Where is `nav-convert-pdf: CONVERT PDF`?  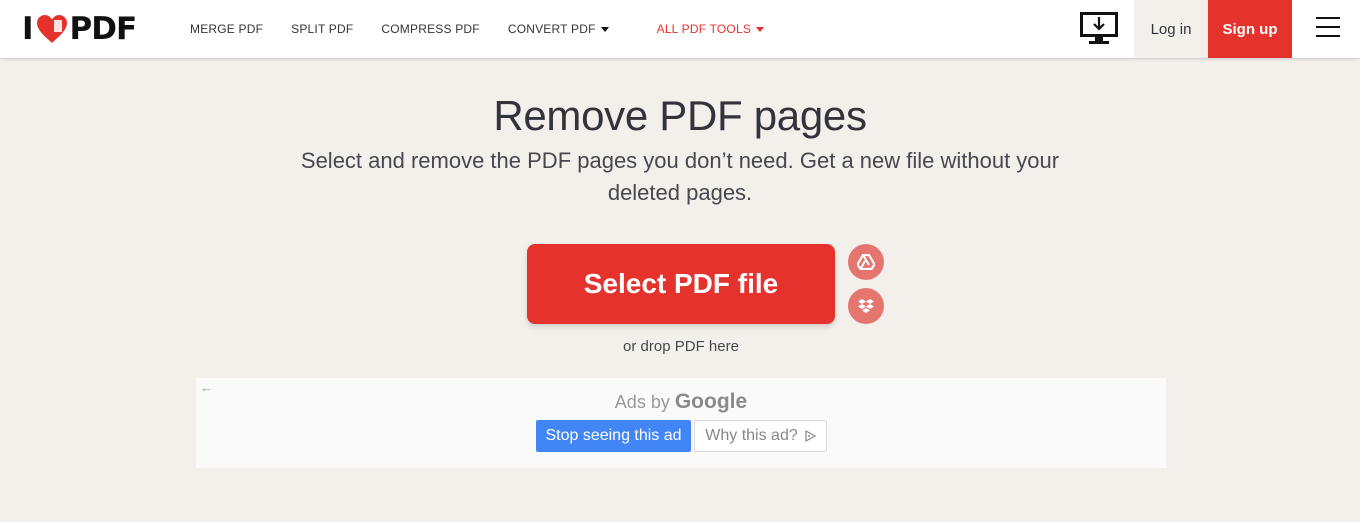 nav-convert-pdf: CONVERT PDF is located at coordinates (558, 29).